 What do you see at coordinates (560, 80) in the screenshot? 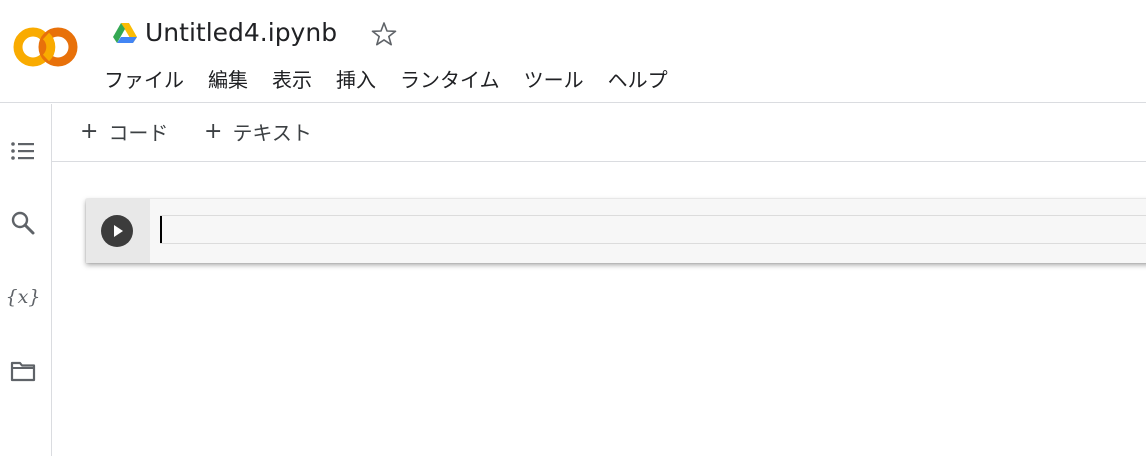
I see `menu-tools: ツール` at bounding box center [560, 80].